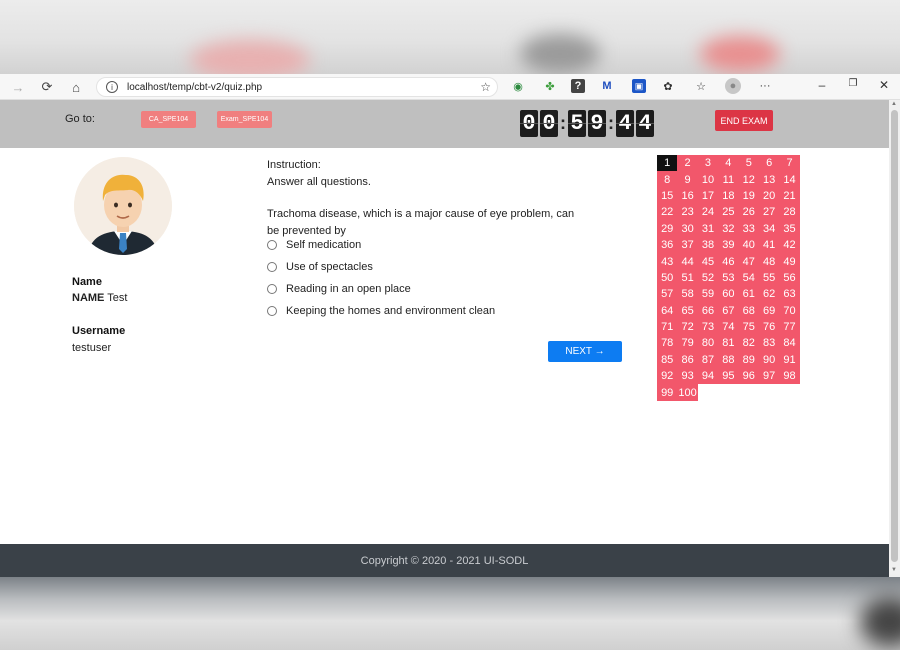 The height and width of the screenshot is (650, 900). What do you see at coordinates (18, 87) in the screenshot?
I see `back-arrow-icon: →` at bounding box center [18, 87].